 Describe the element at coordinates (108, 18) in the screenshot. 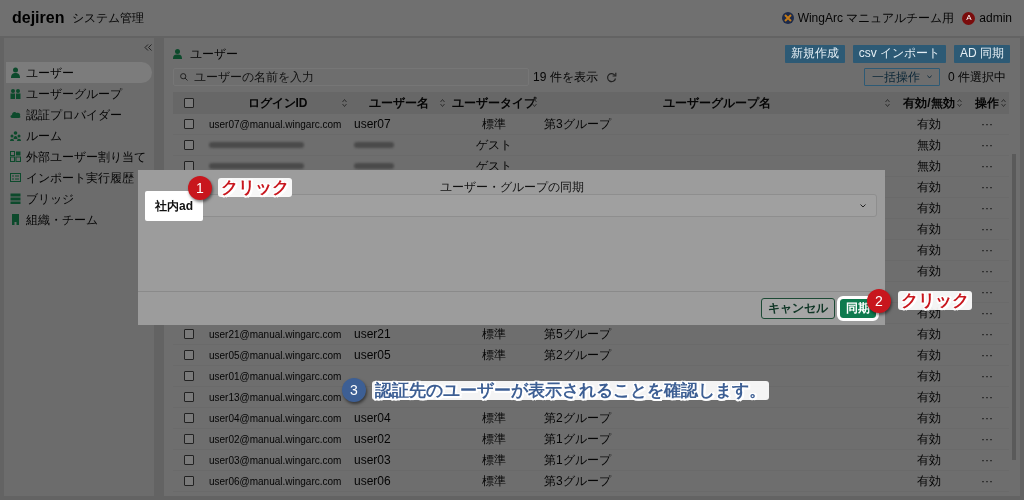

I see `app-title: システム管理` at that location.